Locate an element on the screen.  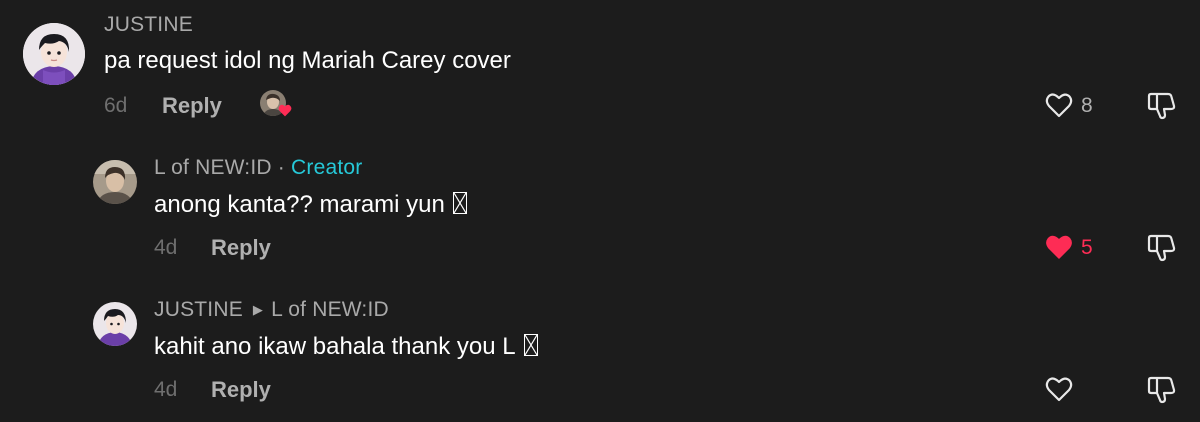
comment-text: anong kanta?? marami yun is located at coordinates (310, 205).